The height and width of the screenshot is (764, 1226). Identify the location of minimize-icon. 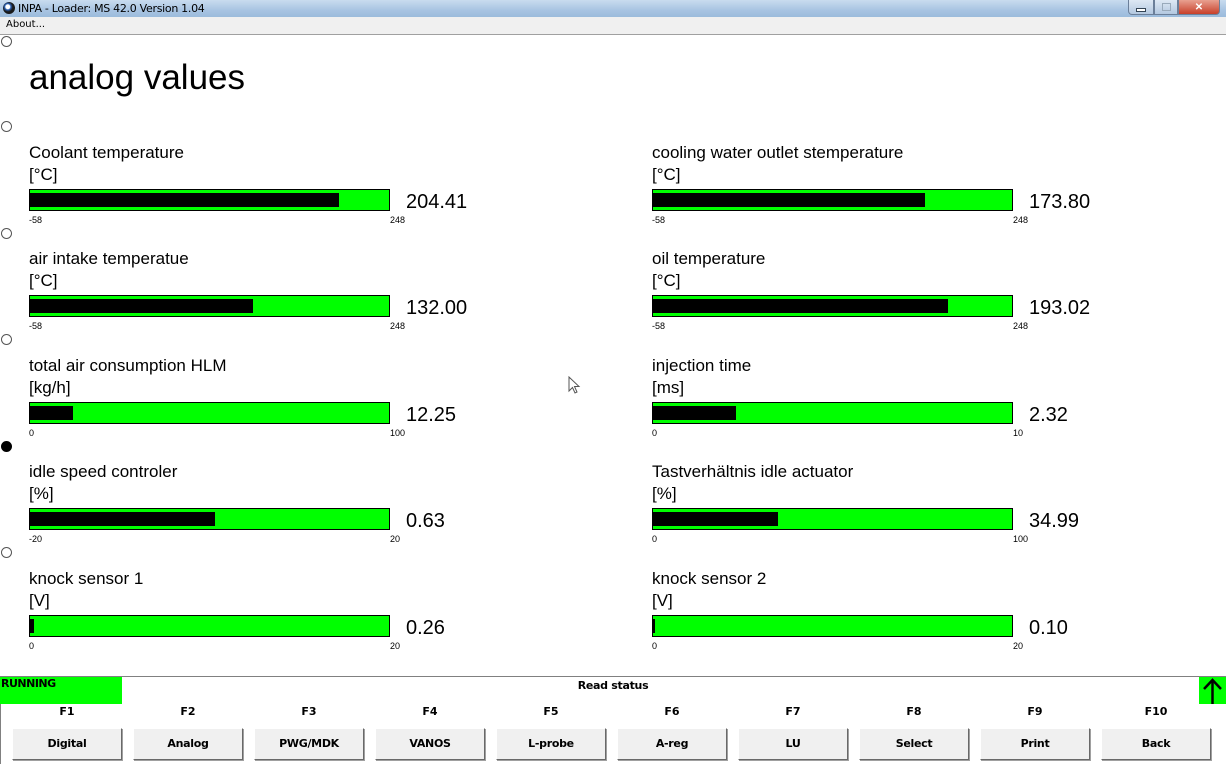
(1141, 9).